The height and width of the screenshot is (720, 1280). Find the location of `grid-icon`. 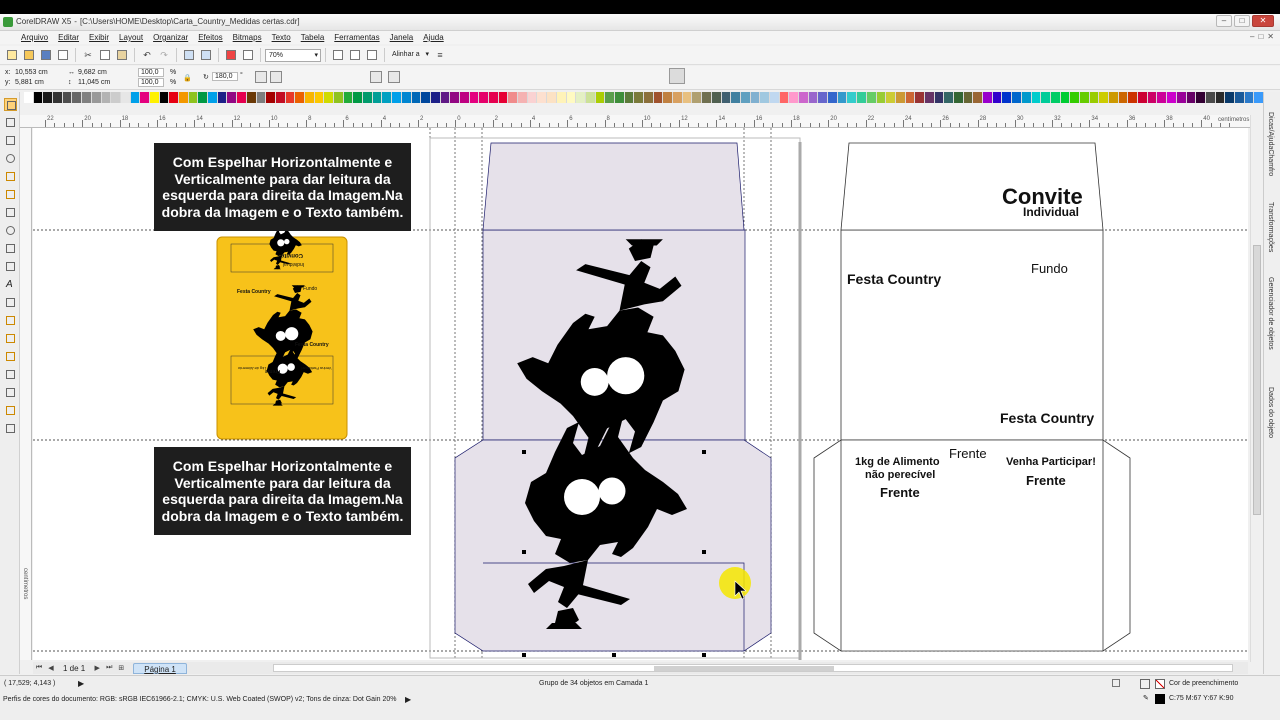

grid-icon is located at coordinates (372, 55).